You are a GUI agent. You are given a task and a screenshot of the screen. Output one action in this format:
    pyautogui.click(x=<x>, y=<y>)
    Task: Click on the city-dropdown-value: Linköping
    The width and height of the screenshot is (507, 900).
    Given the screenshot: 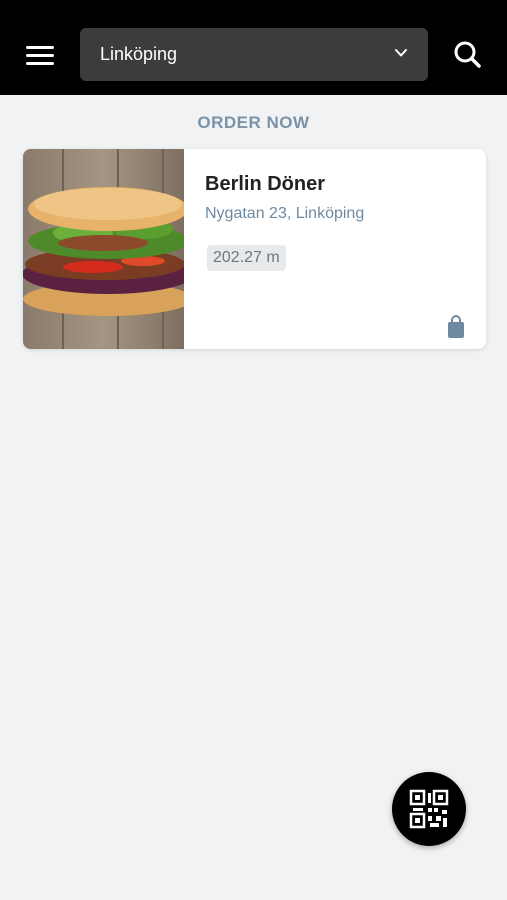 What is the action you would take?
    pyautogui.click(x=139, y=54)
    